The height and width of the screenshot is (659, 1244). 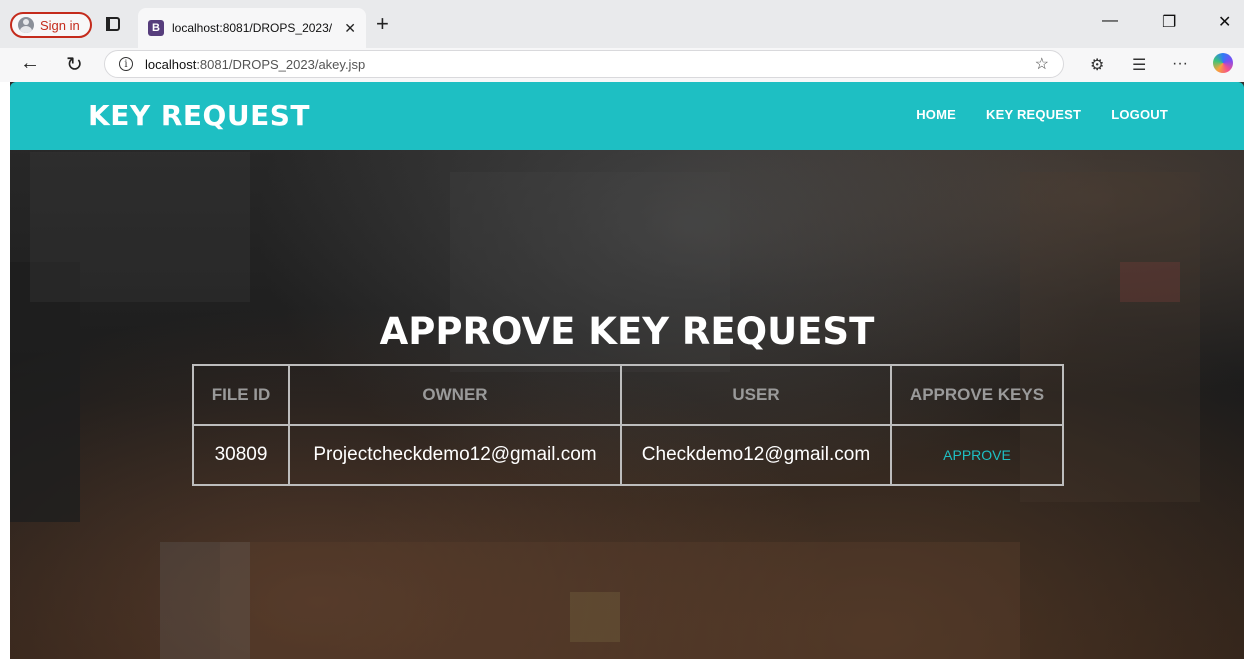 I want to click on favorites-icon: ☰, so click(x=1139, y=65).